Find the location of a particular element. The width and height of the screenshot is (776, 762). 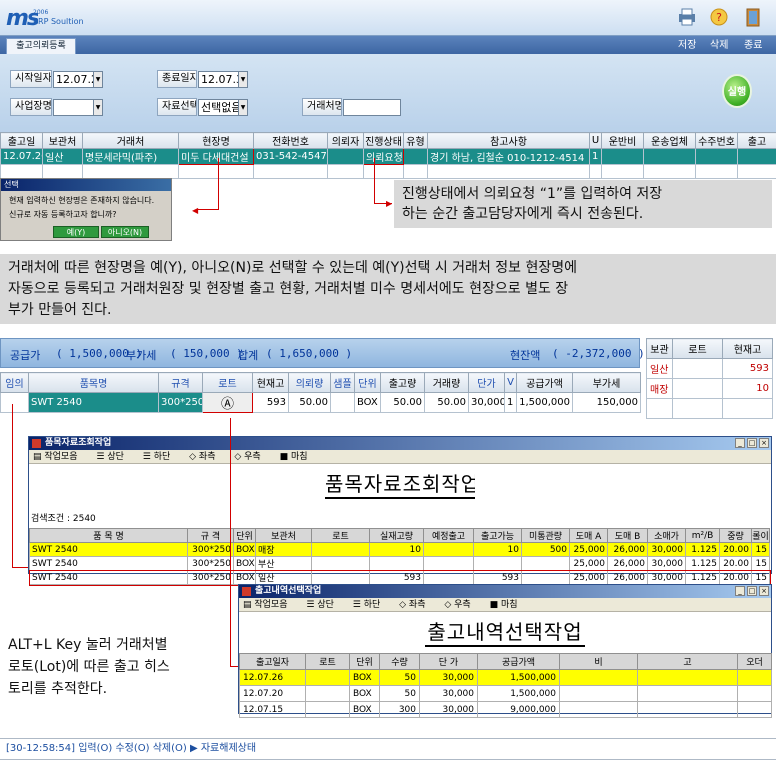

col-header: 샘플 is located at coordinates (342, 382).